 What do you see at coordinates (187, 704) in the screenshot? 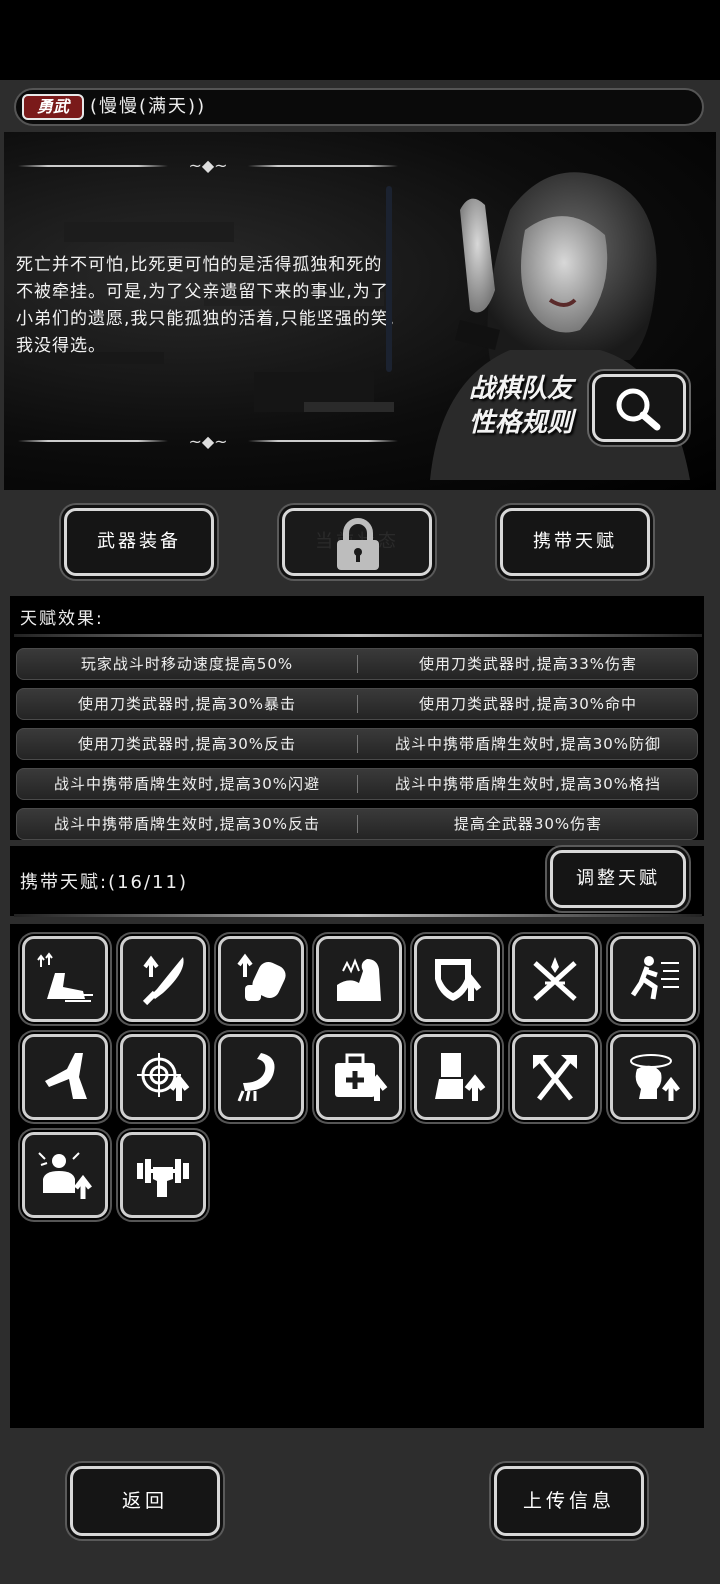
I see `effect-cell: 使用刀类武器时,提高30%暴击` at bounding box center [187, 704].